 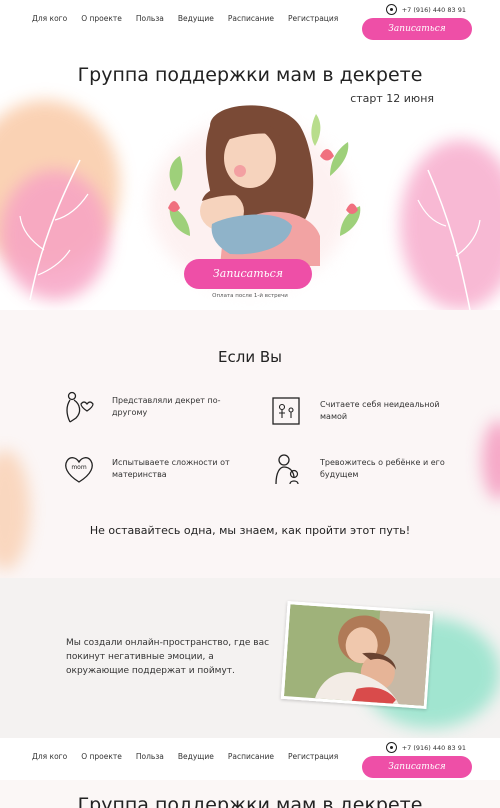 I want to click on svg-text: mom, so click(x=79, y=467).